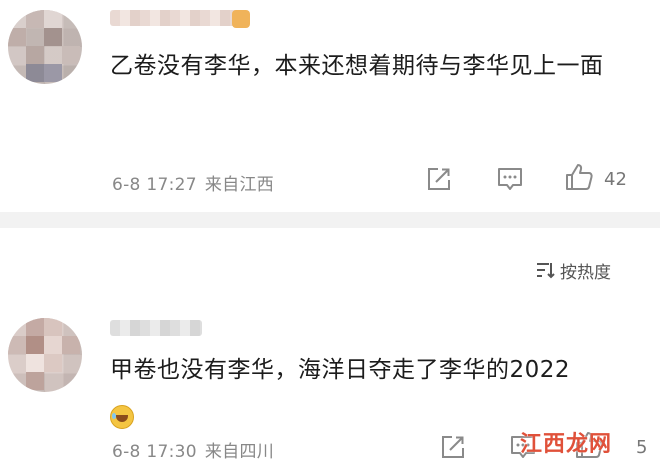  I want to click on comment-text: 乙卷没有李华，本来还想着期待与李华见上一面, so click(357, 66).